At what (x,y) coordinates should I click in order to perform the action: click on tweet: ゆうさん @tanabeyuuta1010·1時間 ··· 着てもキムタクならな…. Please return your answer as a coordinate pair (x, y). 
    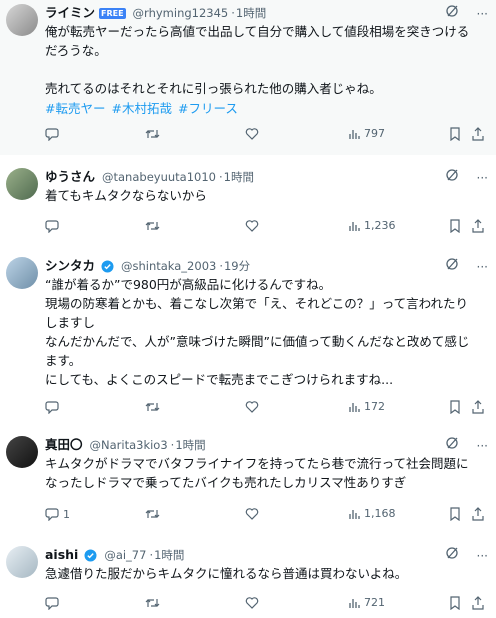
    Looking at the image, I should click on (248, 200).